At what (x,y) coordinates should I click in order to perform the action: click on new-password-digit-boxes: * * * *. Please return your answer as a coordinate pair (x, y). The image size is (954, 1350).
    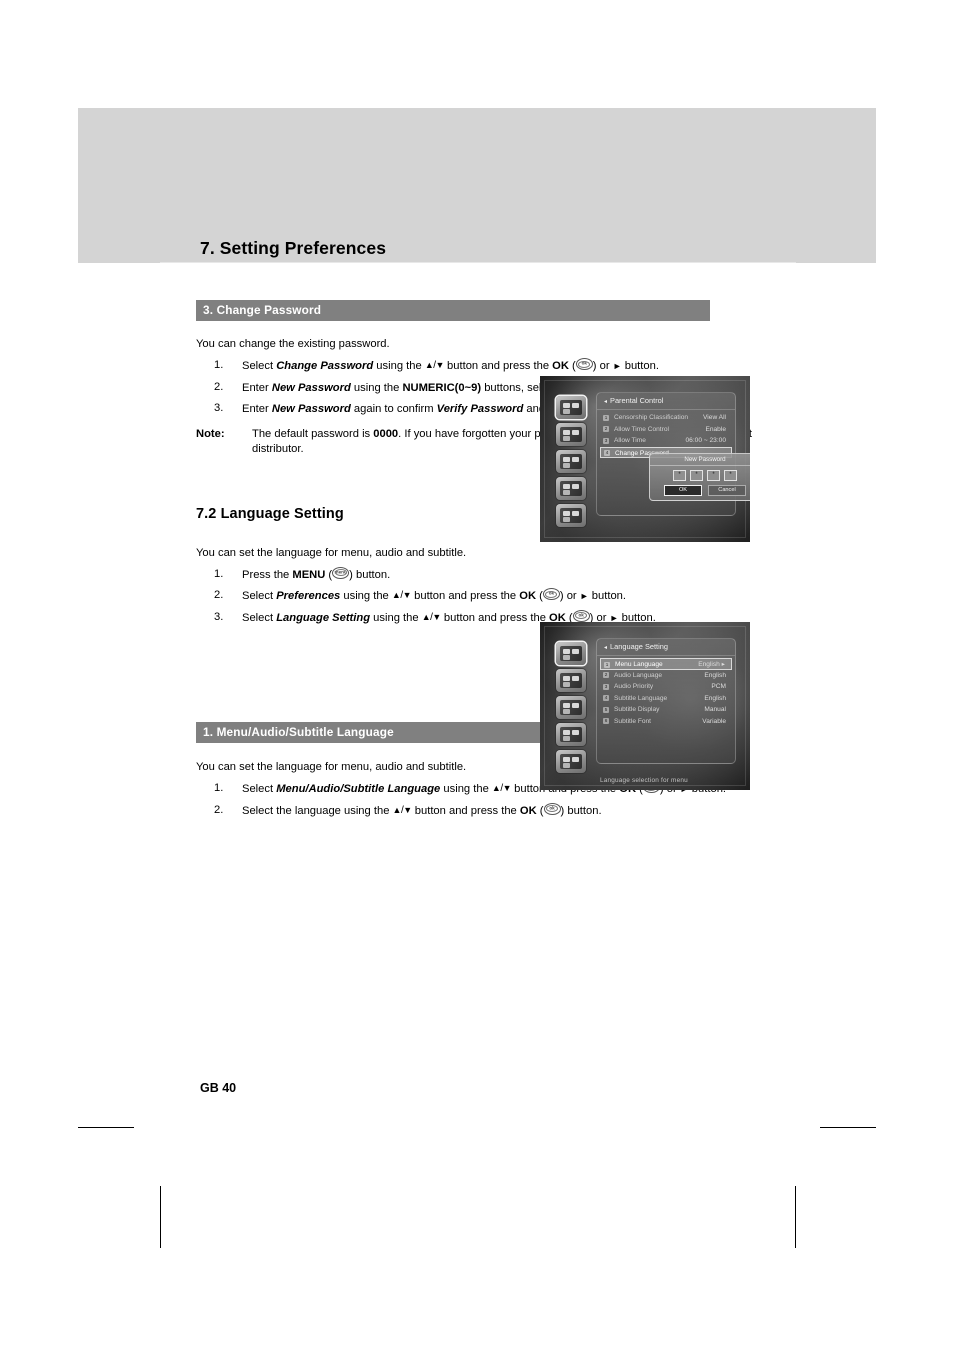
    Looking at the image, I should click on (700, 475).